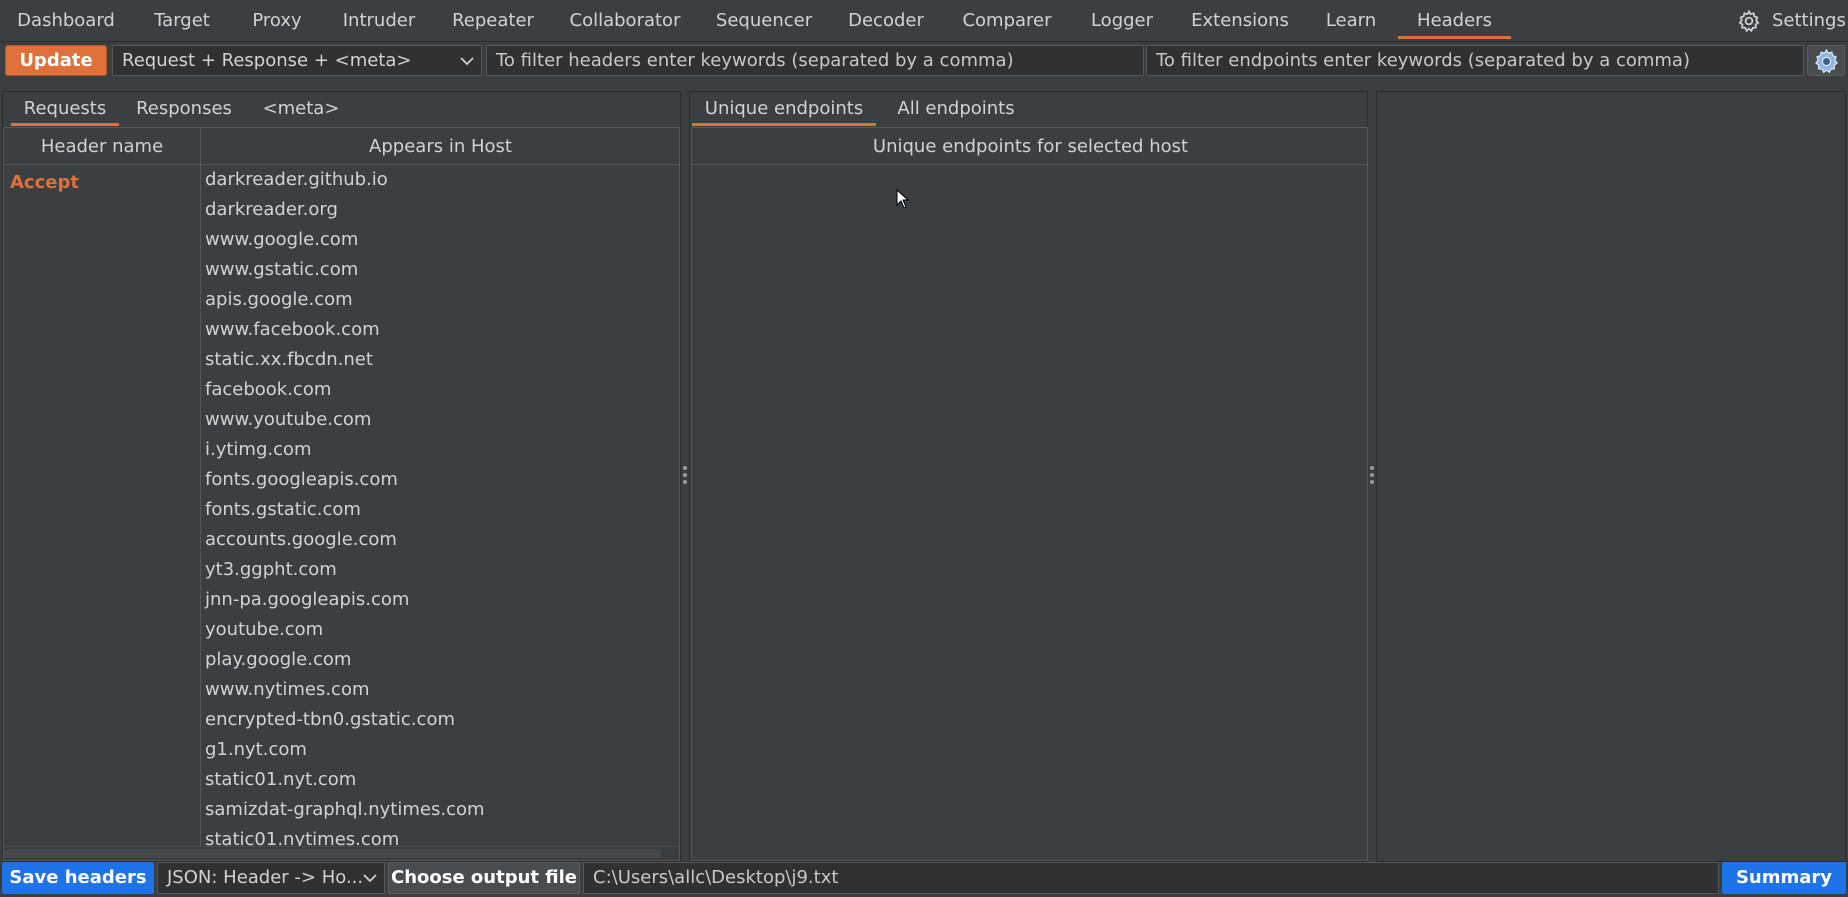 The image size is (1848, 897). What do you see at coordinates (442, 600) in the screenshot?
I see `host-list-item: jnn-pa.googleapis.com` at bounding box center [442, 600].